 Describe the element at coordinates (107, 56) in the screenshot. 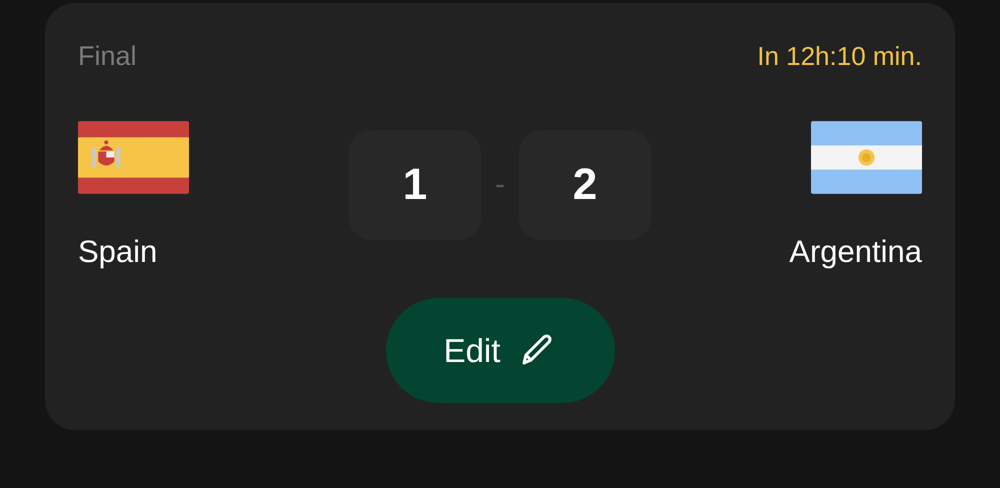

I see `match-stage: Final` at that location.